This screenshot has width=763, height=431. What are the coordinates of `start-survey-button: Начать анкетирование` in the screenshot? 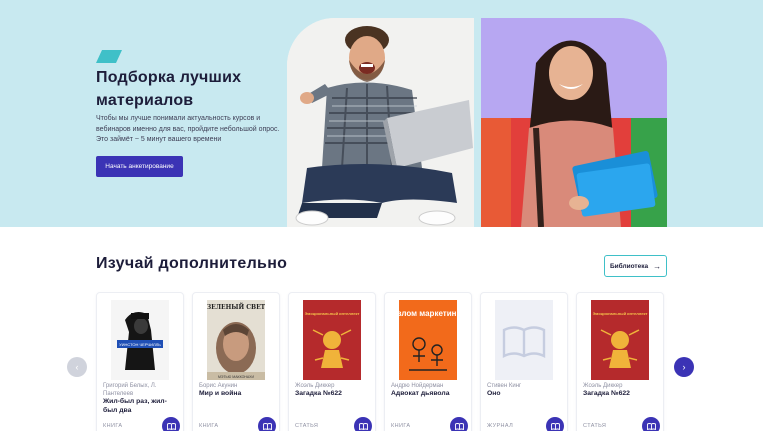 It's located at (139, 166).